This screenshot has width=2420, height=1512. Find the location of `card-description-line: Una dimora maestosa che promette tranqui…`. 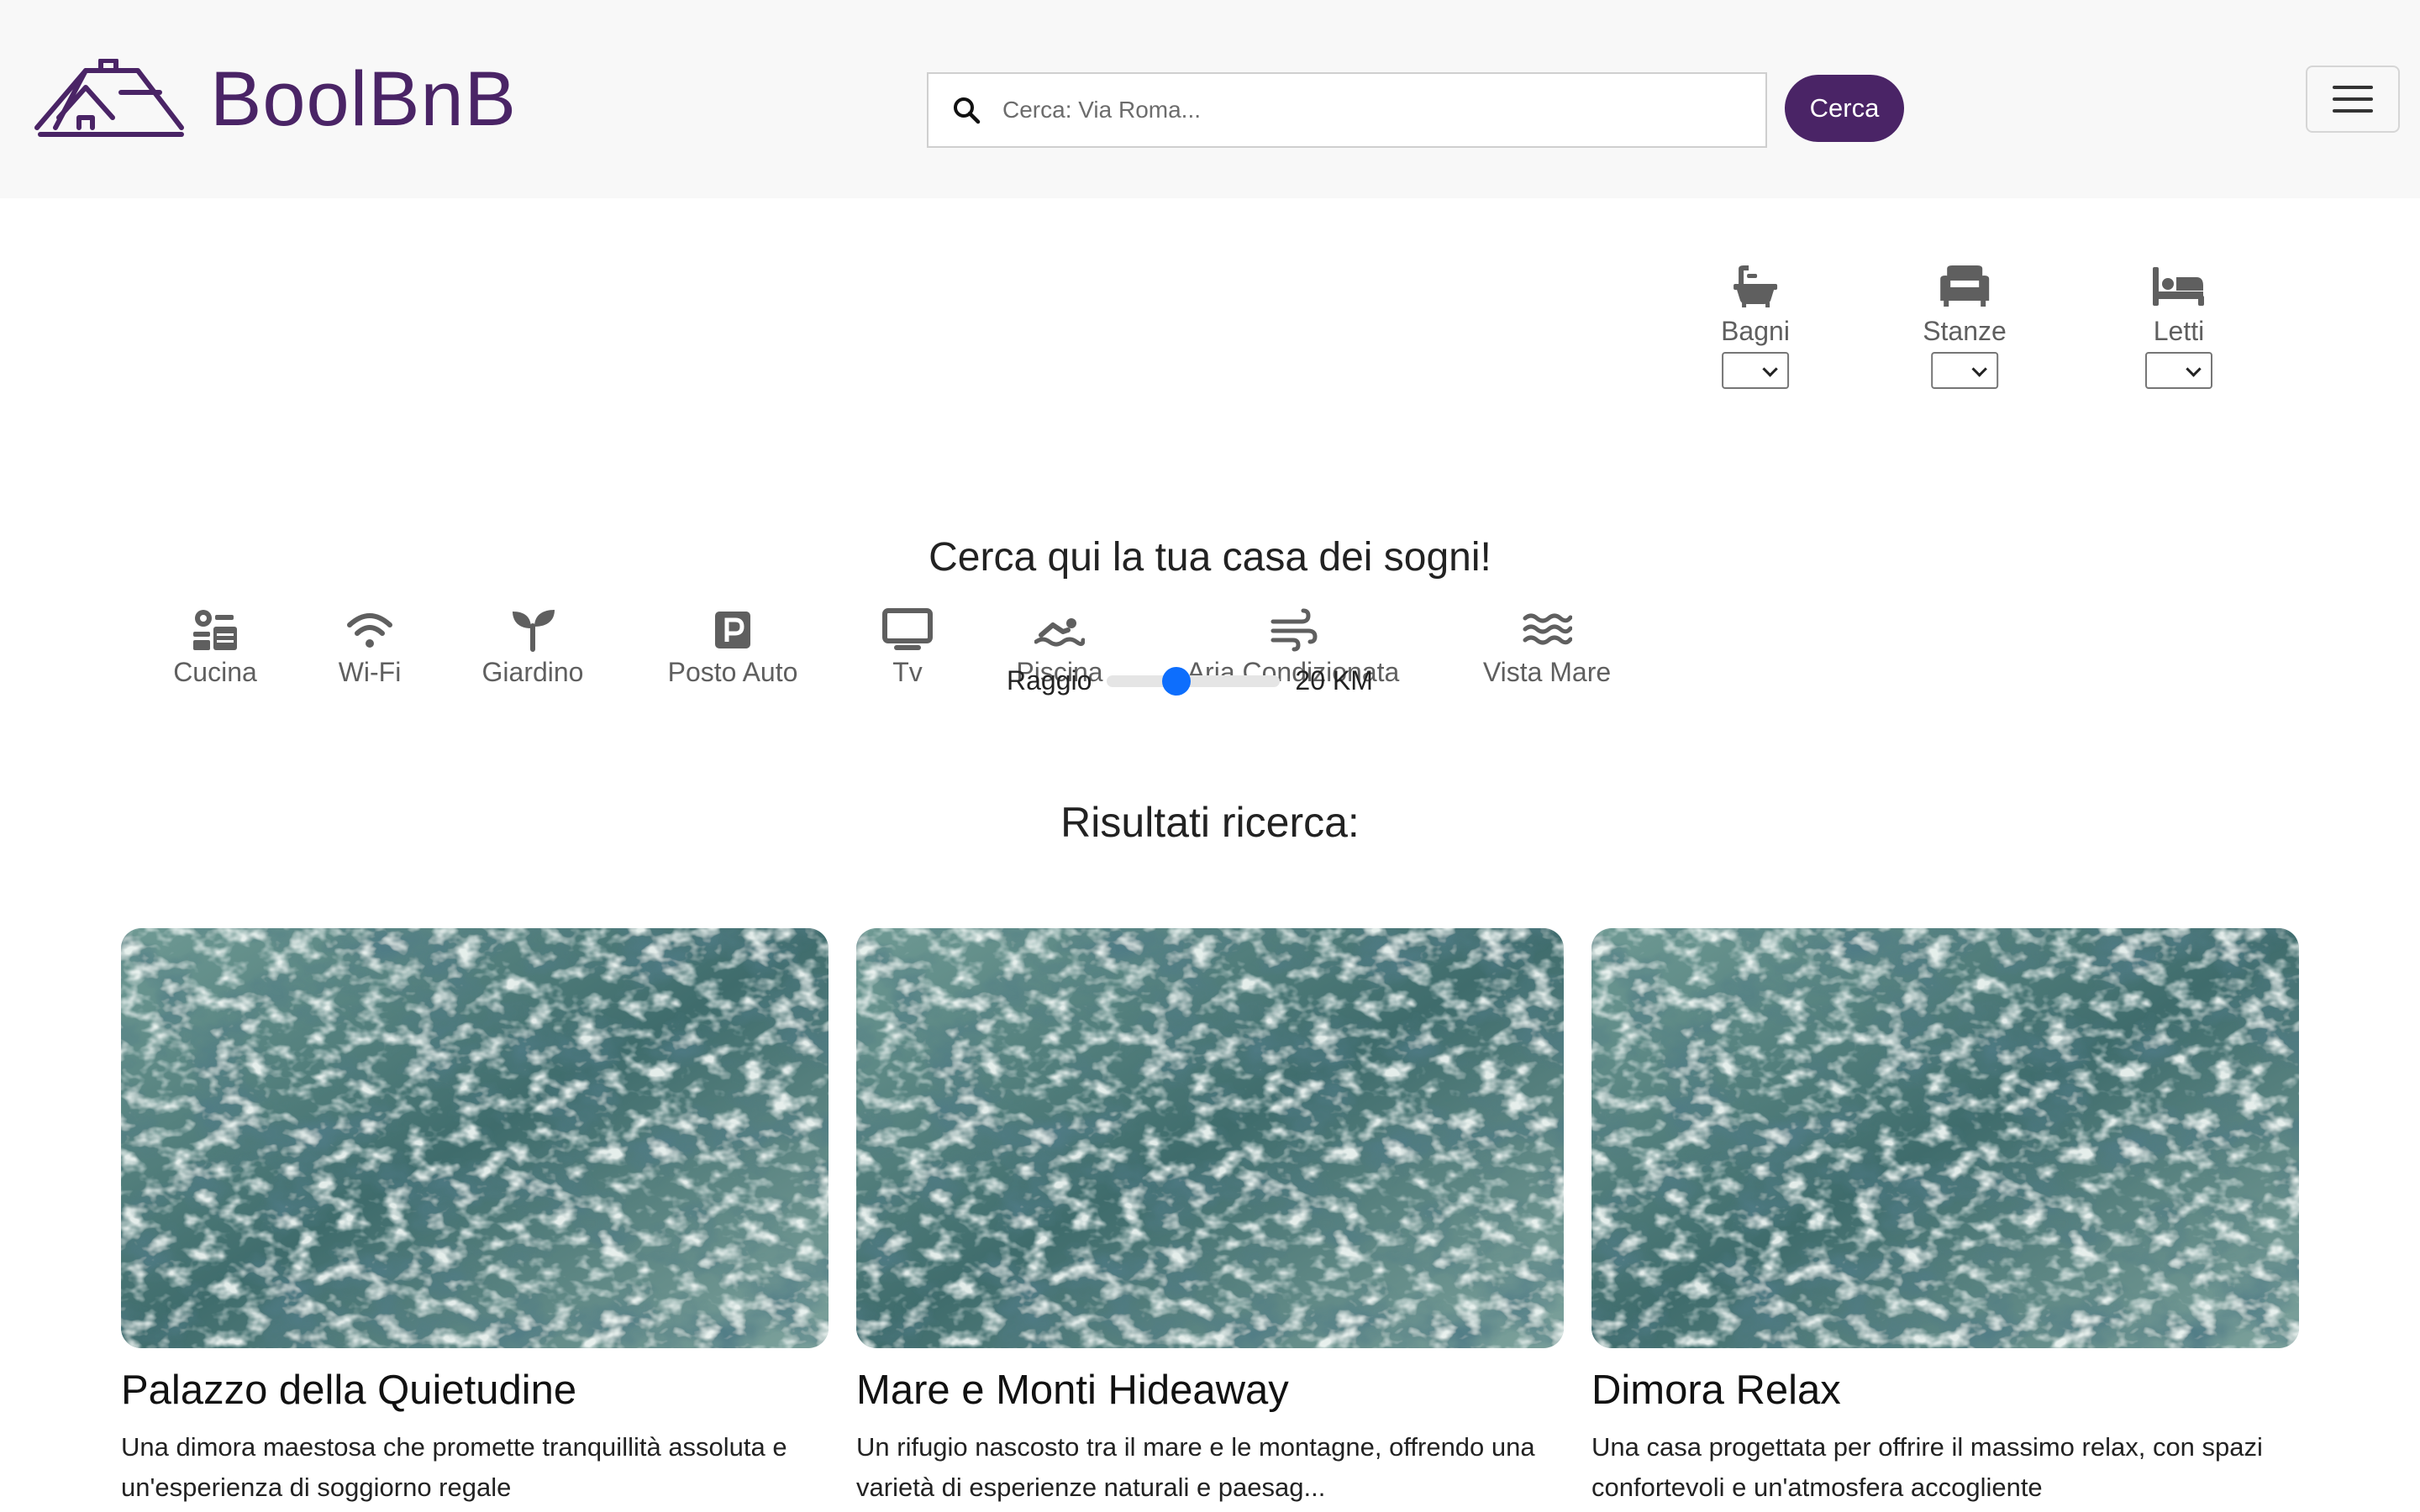

card-description-line: Una dimora maestosa che promette tranqui… is located at coordinates (454, 1447).